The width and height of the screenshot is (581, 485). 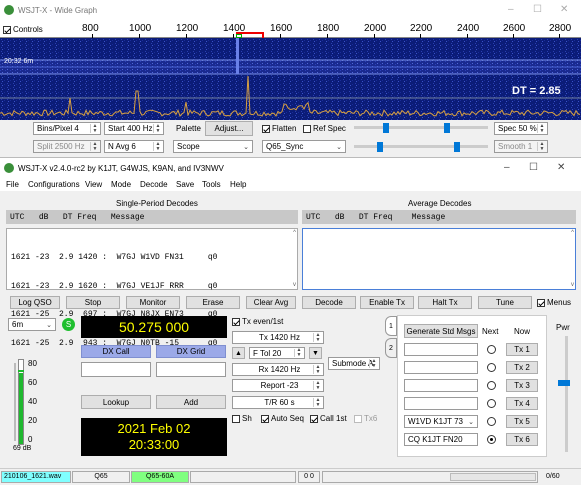 What do you see at coordinates (354, 363) in the screenshot?
I see `submode-spinbox: Submode A ▲ ▼` at bounding box center [354, 363].